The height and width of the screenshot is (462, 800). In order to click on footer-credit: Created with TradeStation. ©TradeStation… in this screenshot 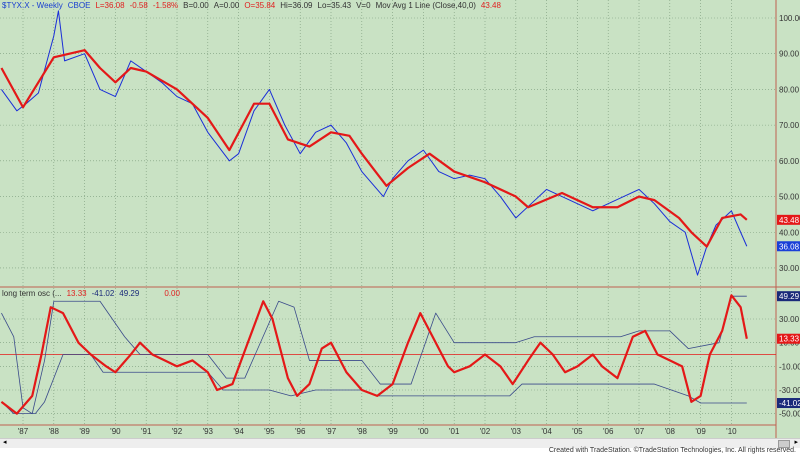, I will do `click(672, 450)`.